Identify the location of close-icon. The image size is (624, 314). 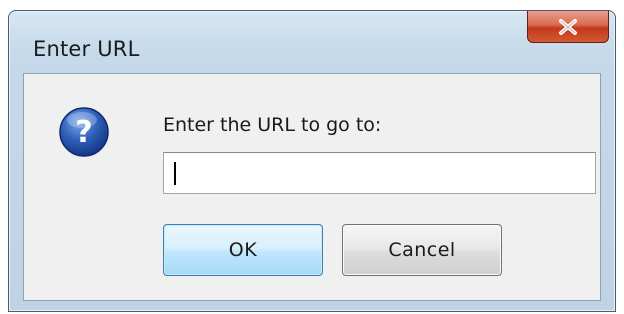
(568, 26).